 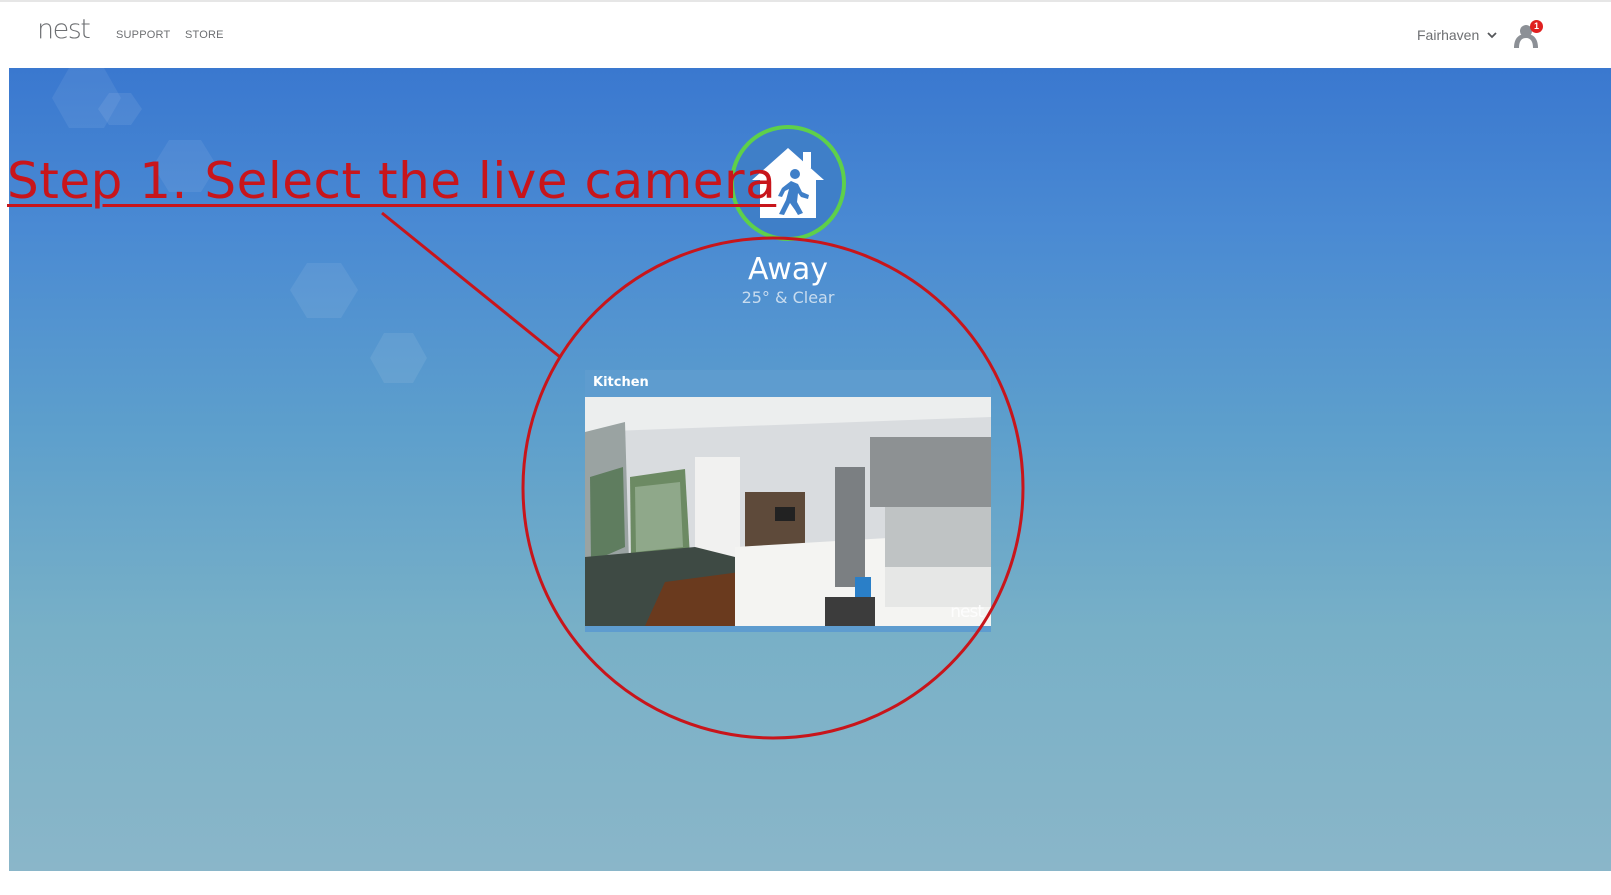 What do you see at coordinates (1448, 35) in the screenshot?
I see `home-name: Fairhaven` at bounding box center [1448, 35].